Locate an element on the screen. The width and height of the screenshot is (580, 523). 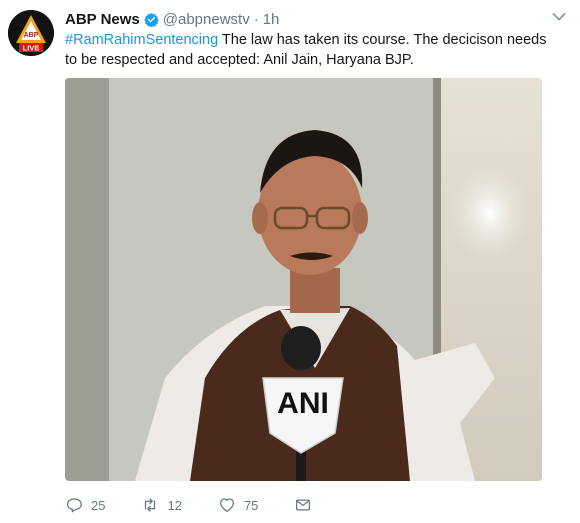
chevron-down-icon is located at coordinates (559, 17).